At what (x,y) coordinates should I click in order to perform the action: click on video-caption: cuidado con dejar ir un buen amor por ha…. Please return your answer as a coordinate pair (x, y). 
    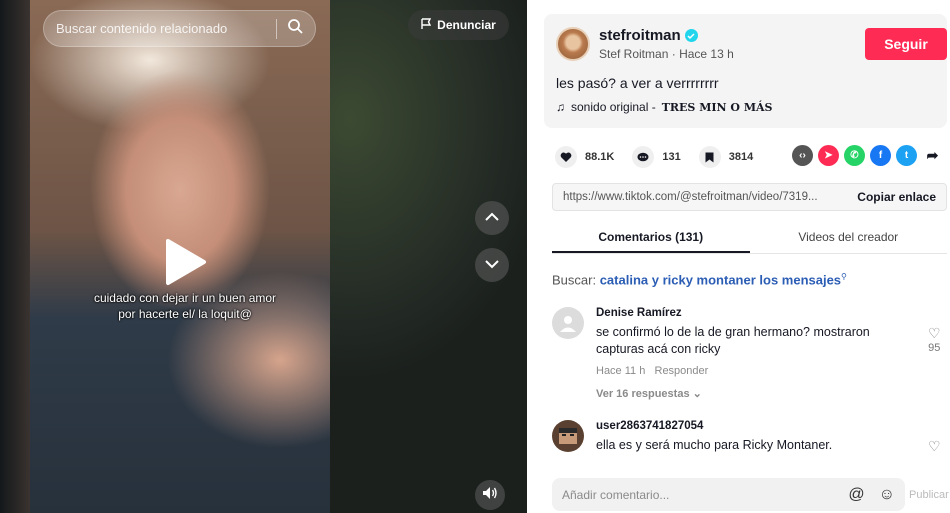
    Looking at the image, I should click on (185, 306).